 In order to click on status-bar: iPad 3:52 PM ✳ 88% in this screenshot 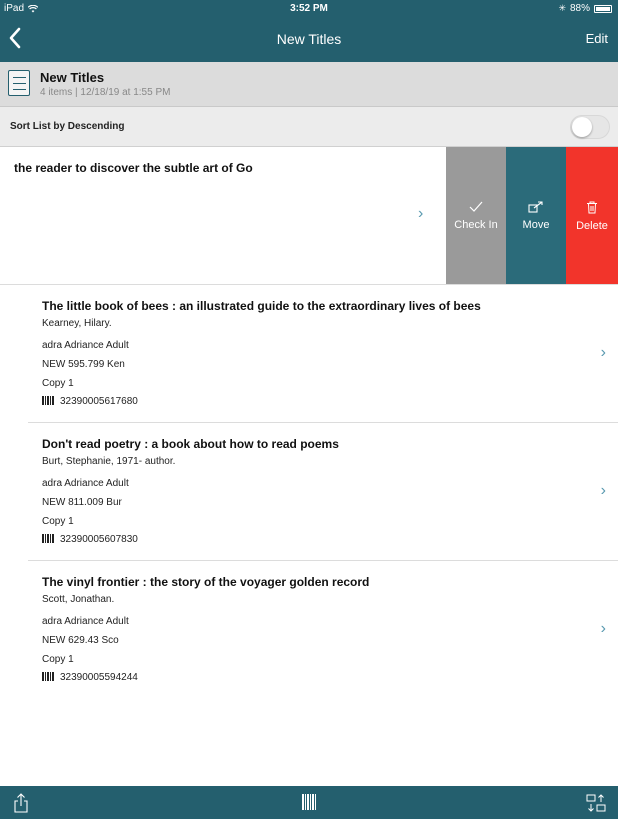, I will do `click(309, 9)`.